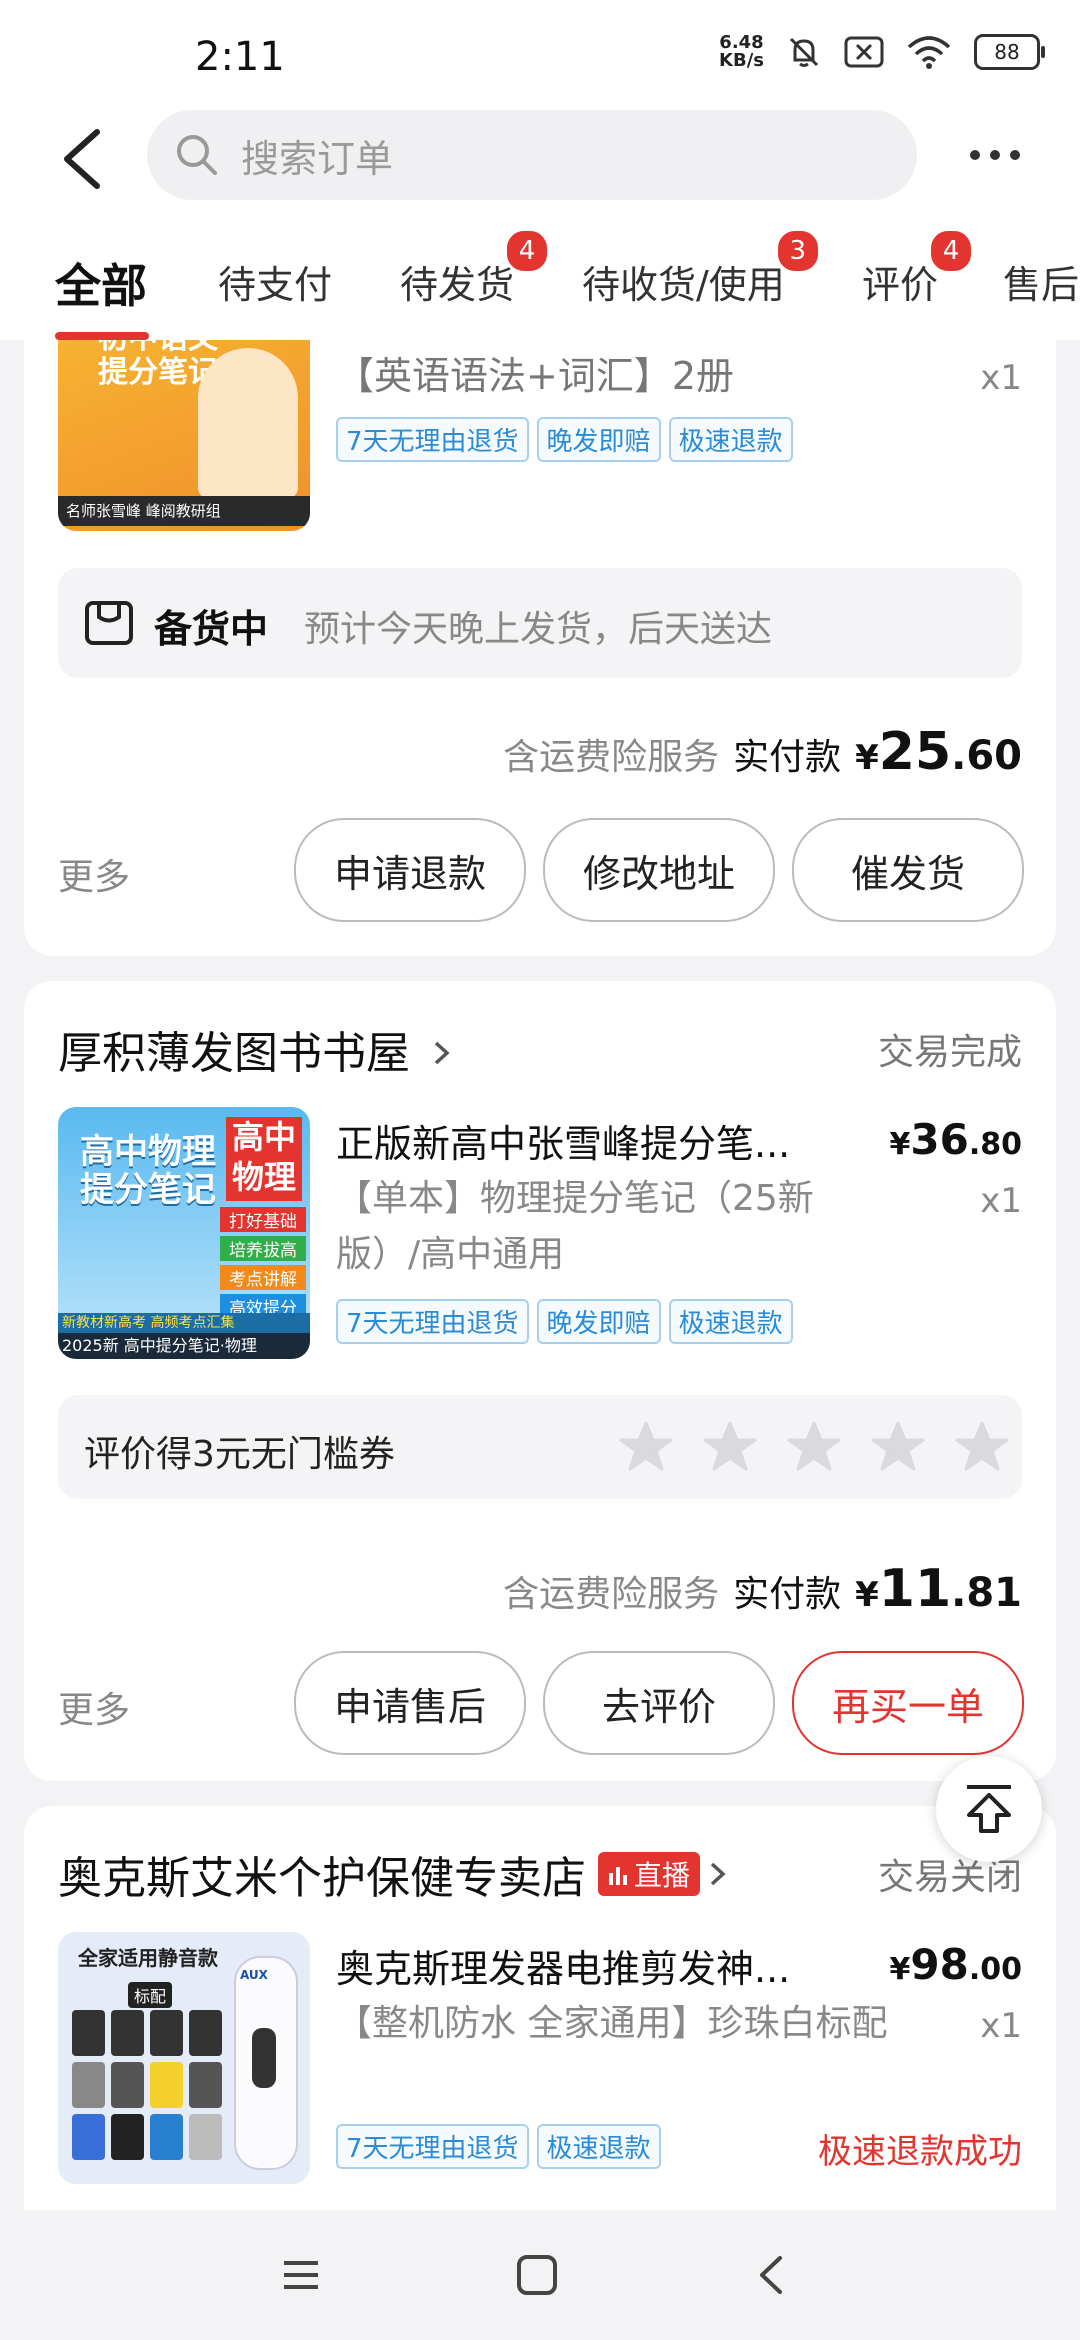  Describe the element at coordinates (773, 2275) in the screenshot. I see `back-icon` at that location.